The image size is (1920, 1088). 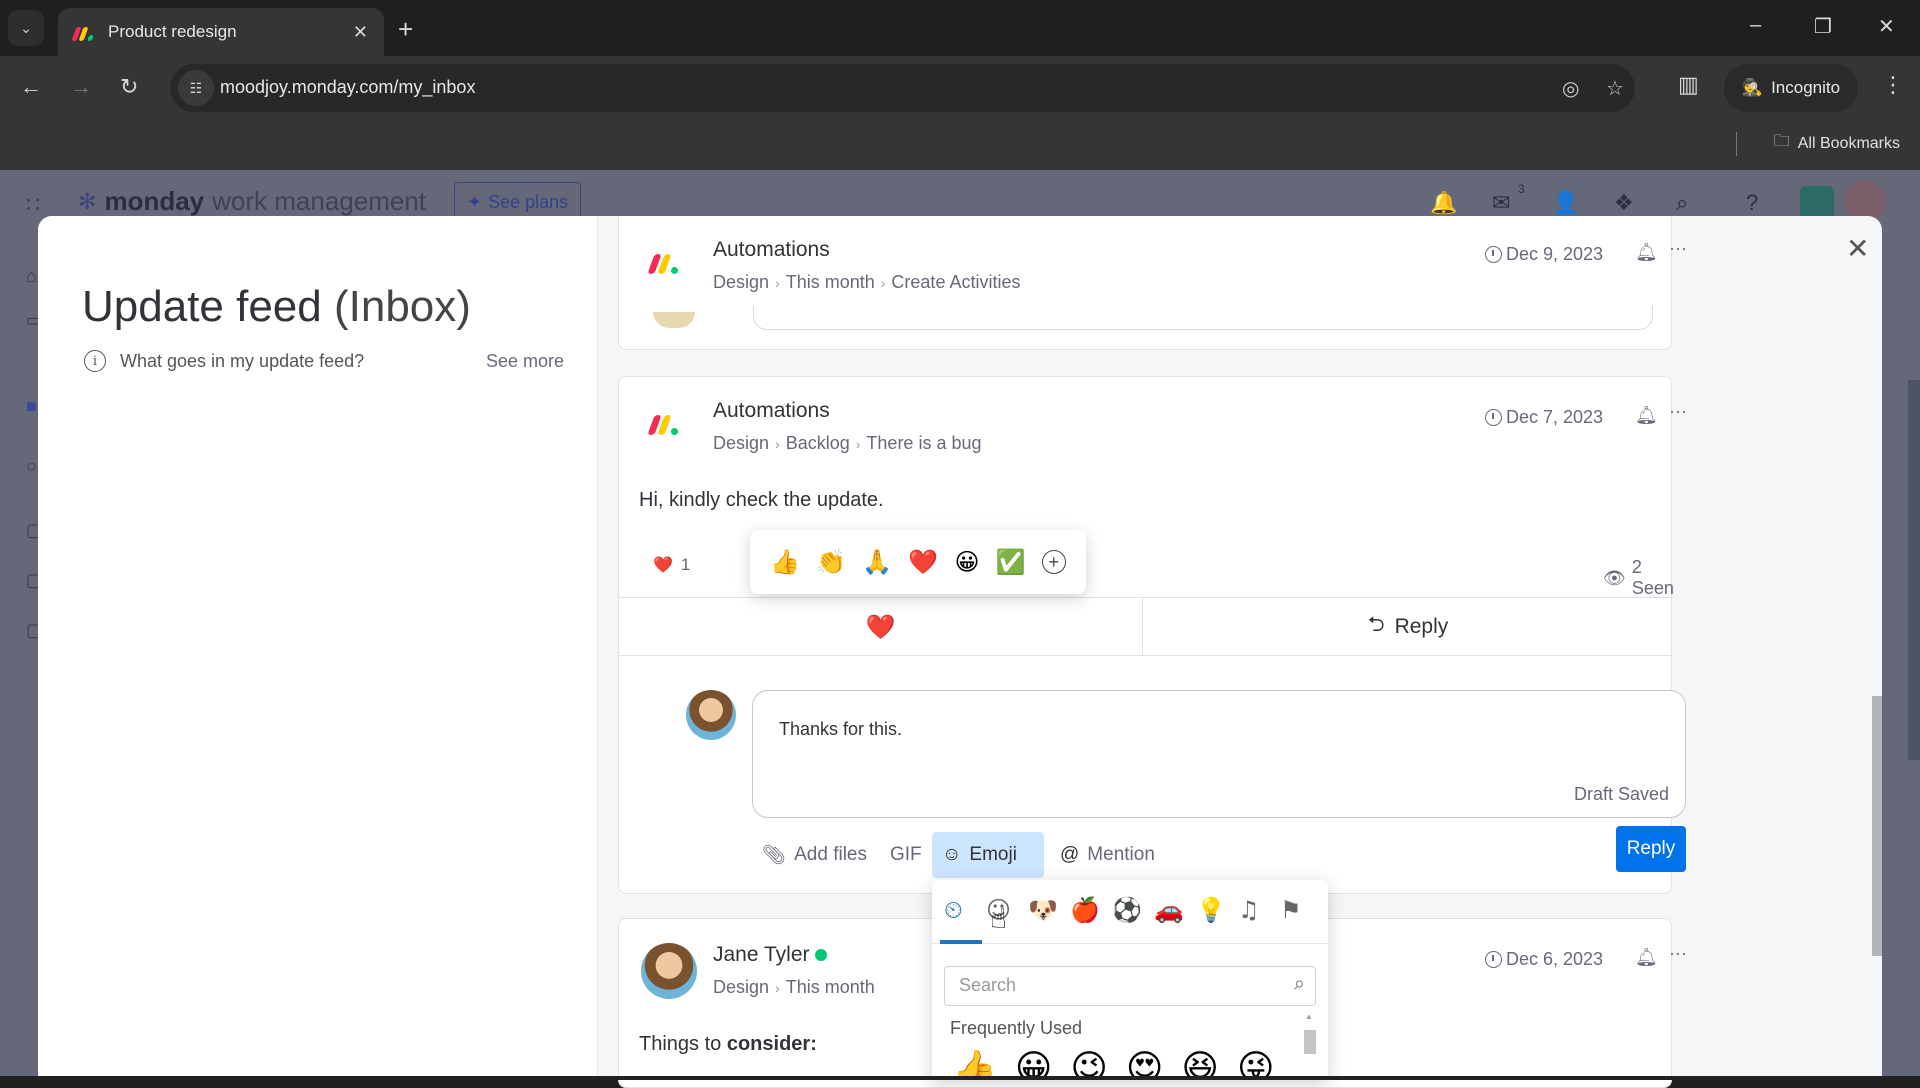 I want to click on chevron-down-icon: ⌄, so click(x=26, y=27).